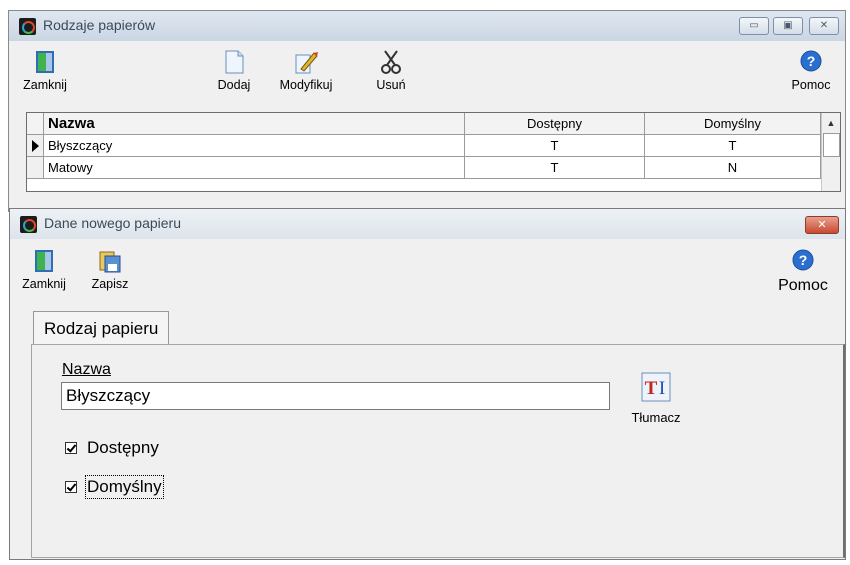  Describe the element at coordinates (71, 448) in the screenshot. I see `available-checkbox` at that location.